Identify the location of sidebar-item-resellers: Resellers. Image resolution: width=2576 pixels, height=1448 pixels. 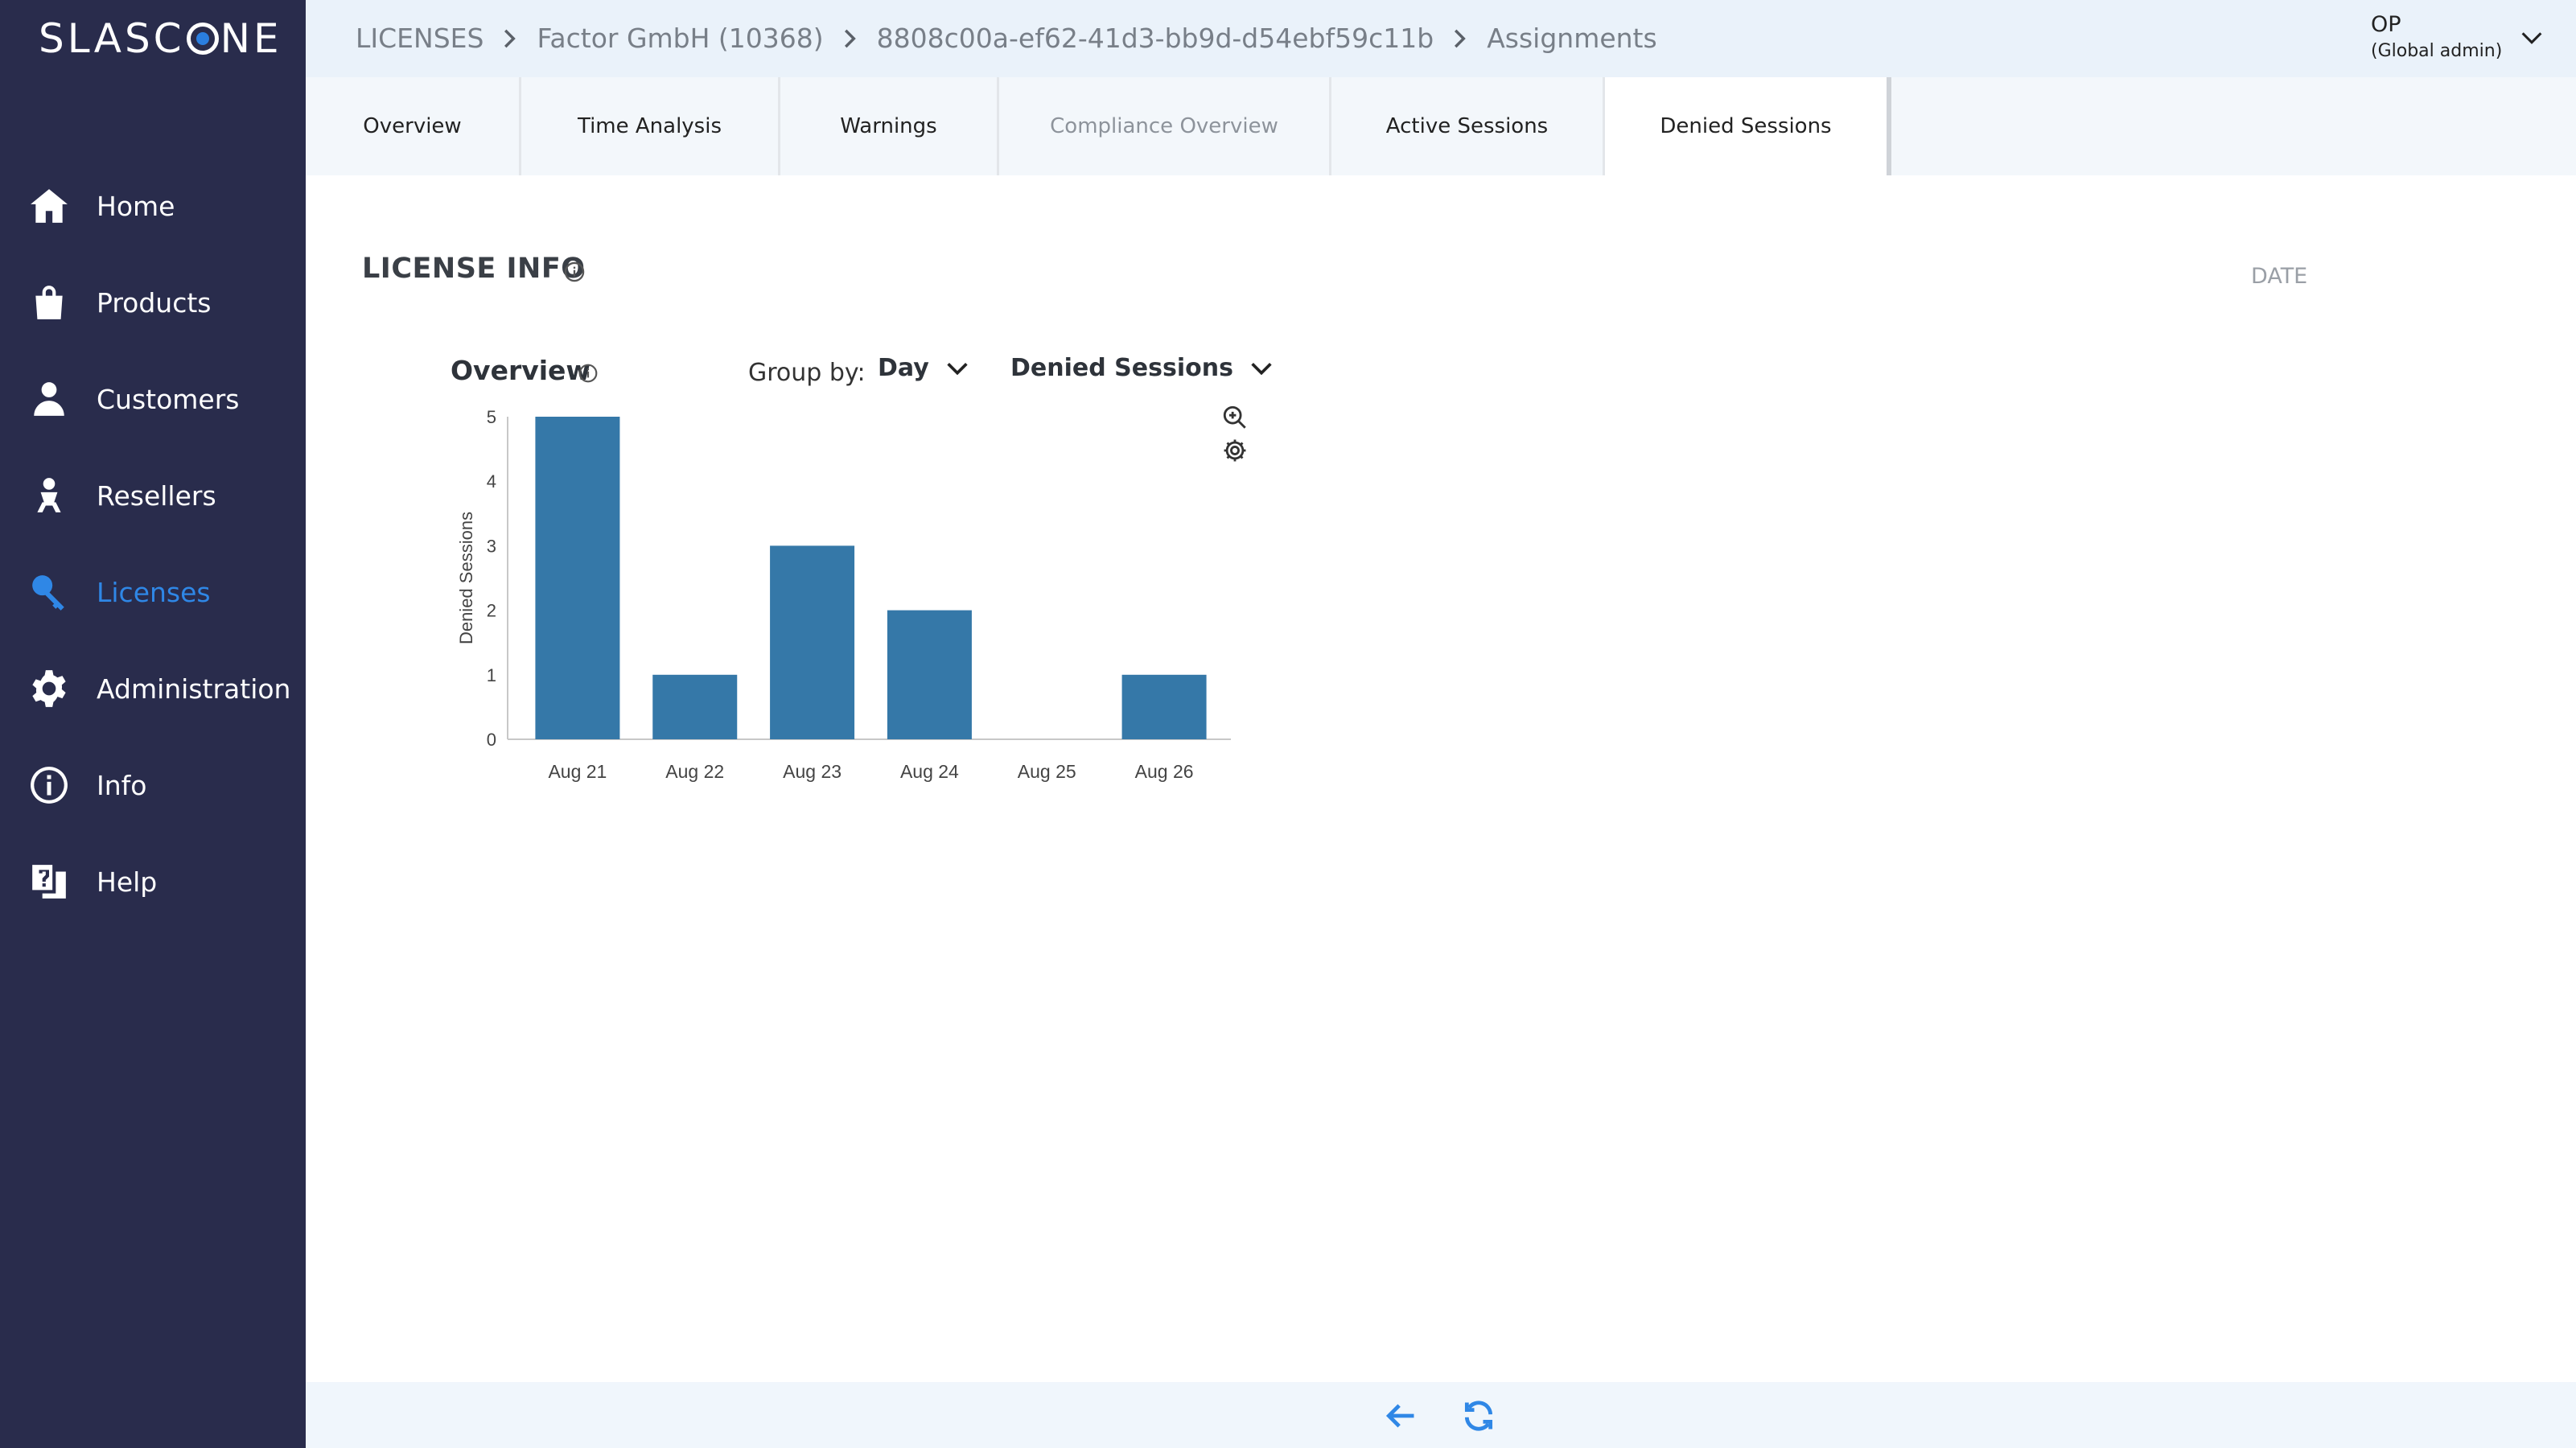
(153, 496).